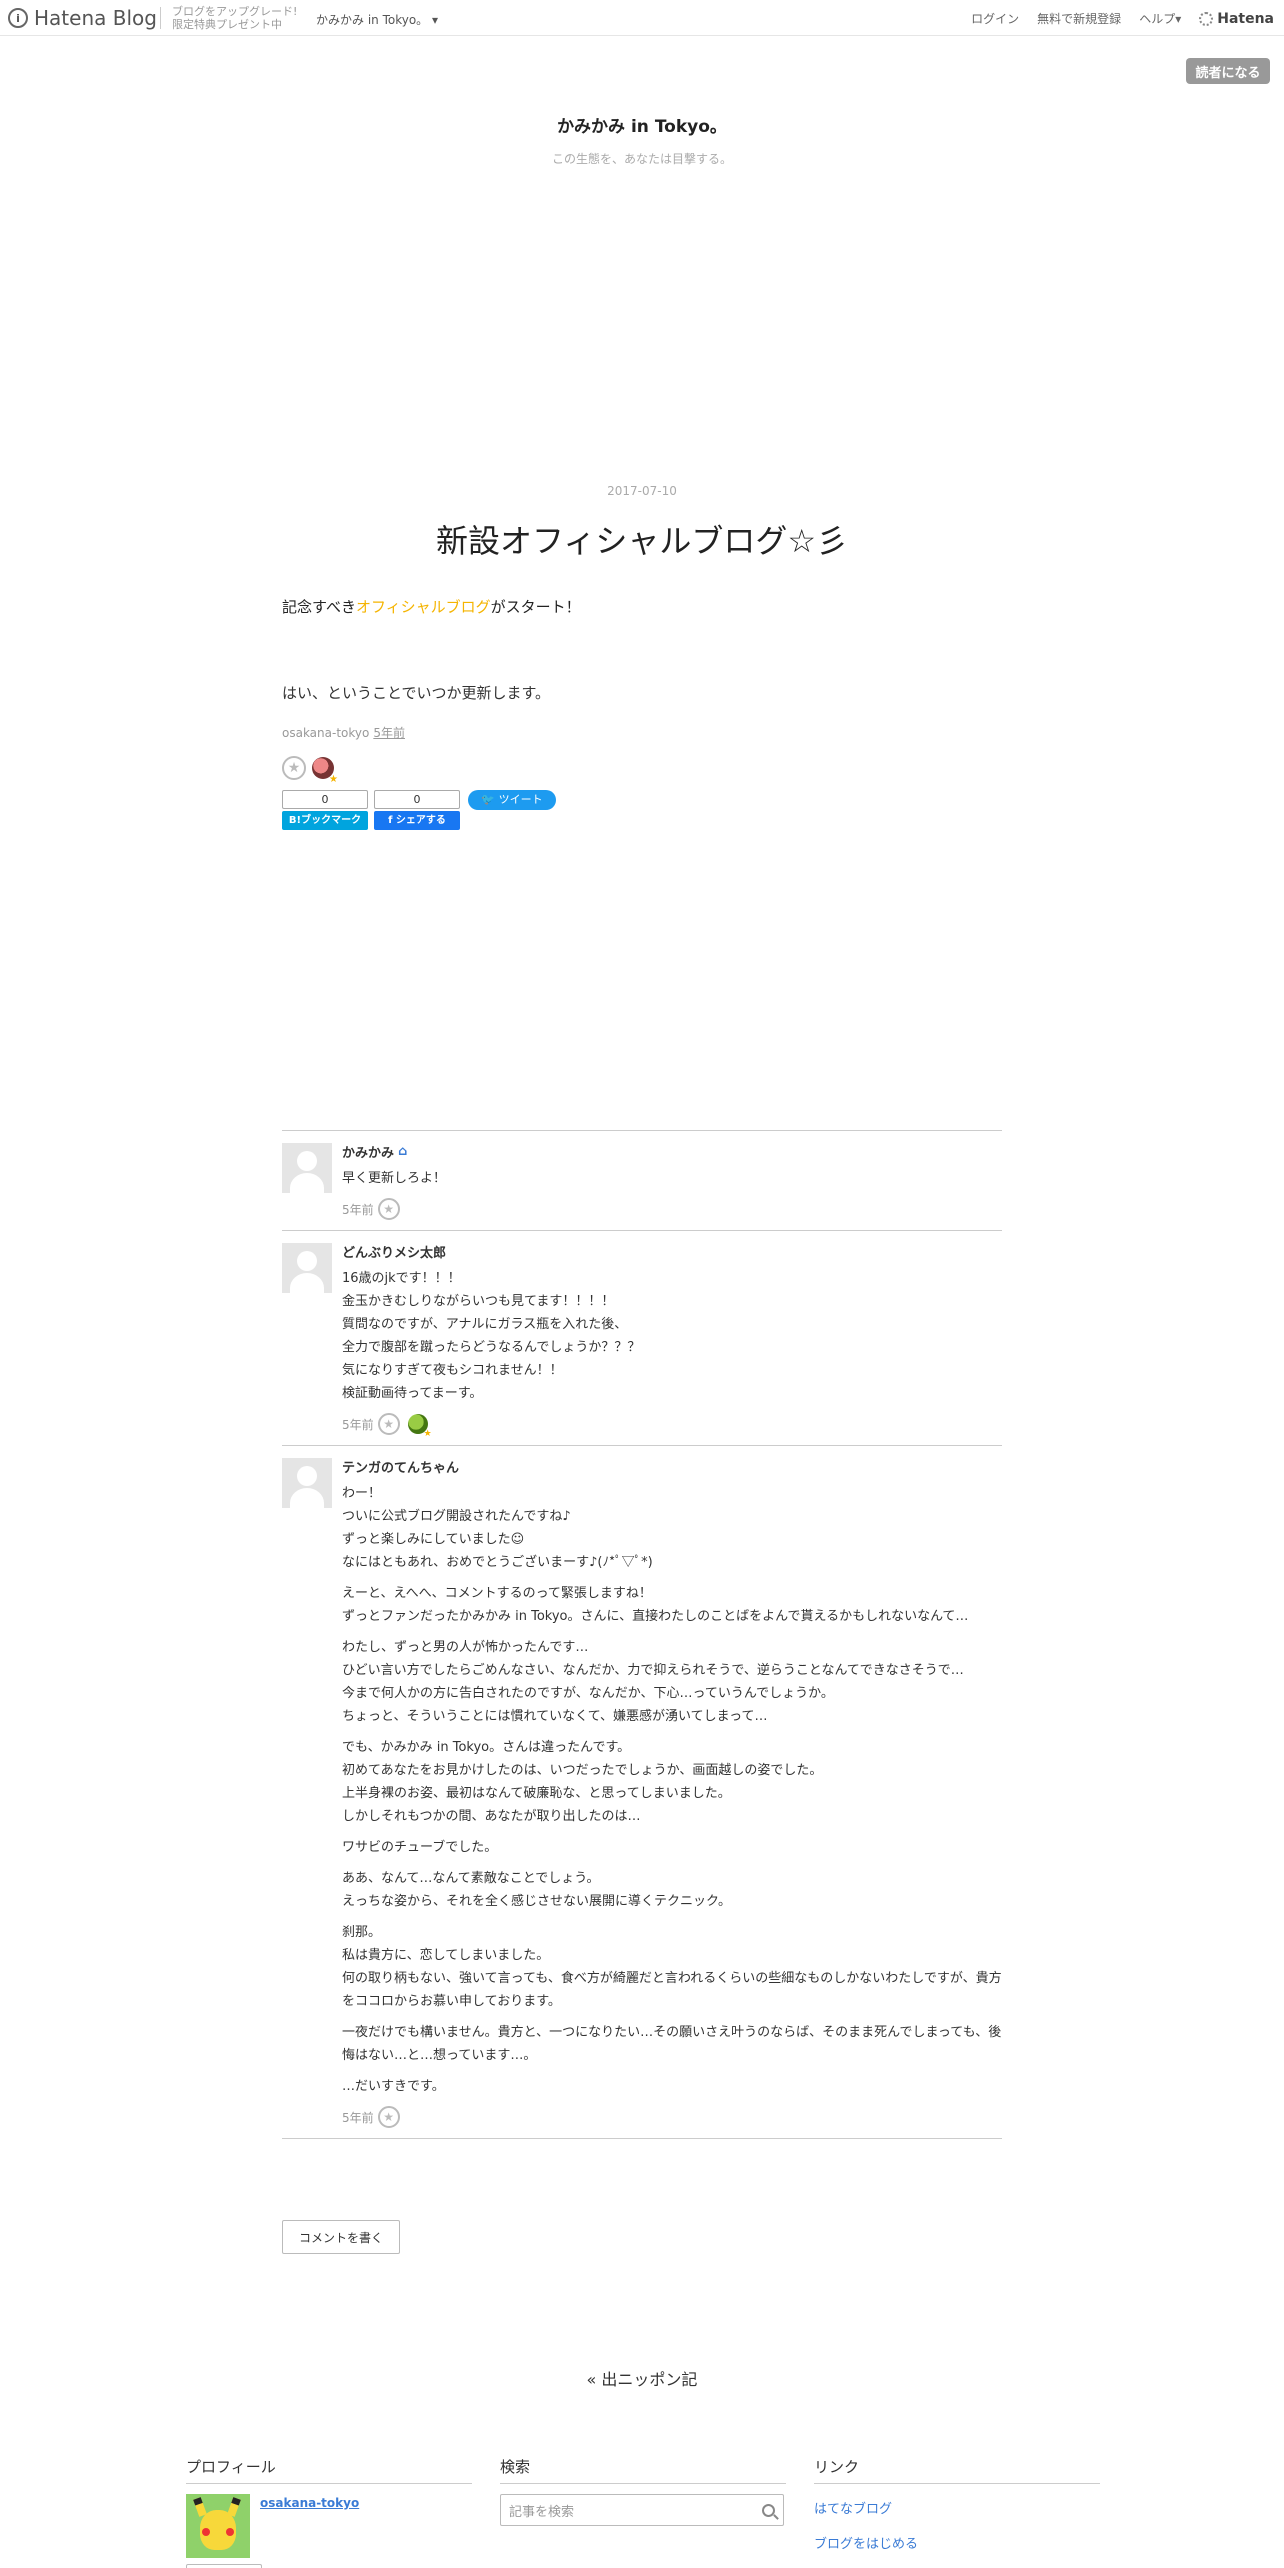  What do you see at coordinates (957, 2470) in the screenshot?
I see `module-title: リンク` at bounding box center [957, 2470].